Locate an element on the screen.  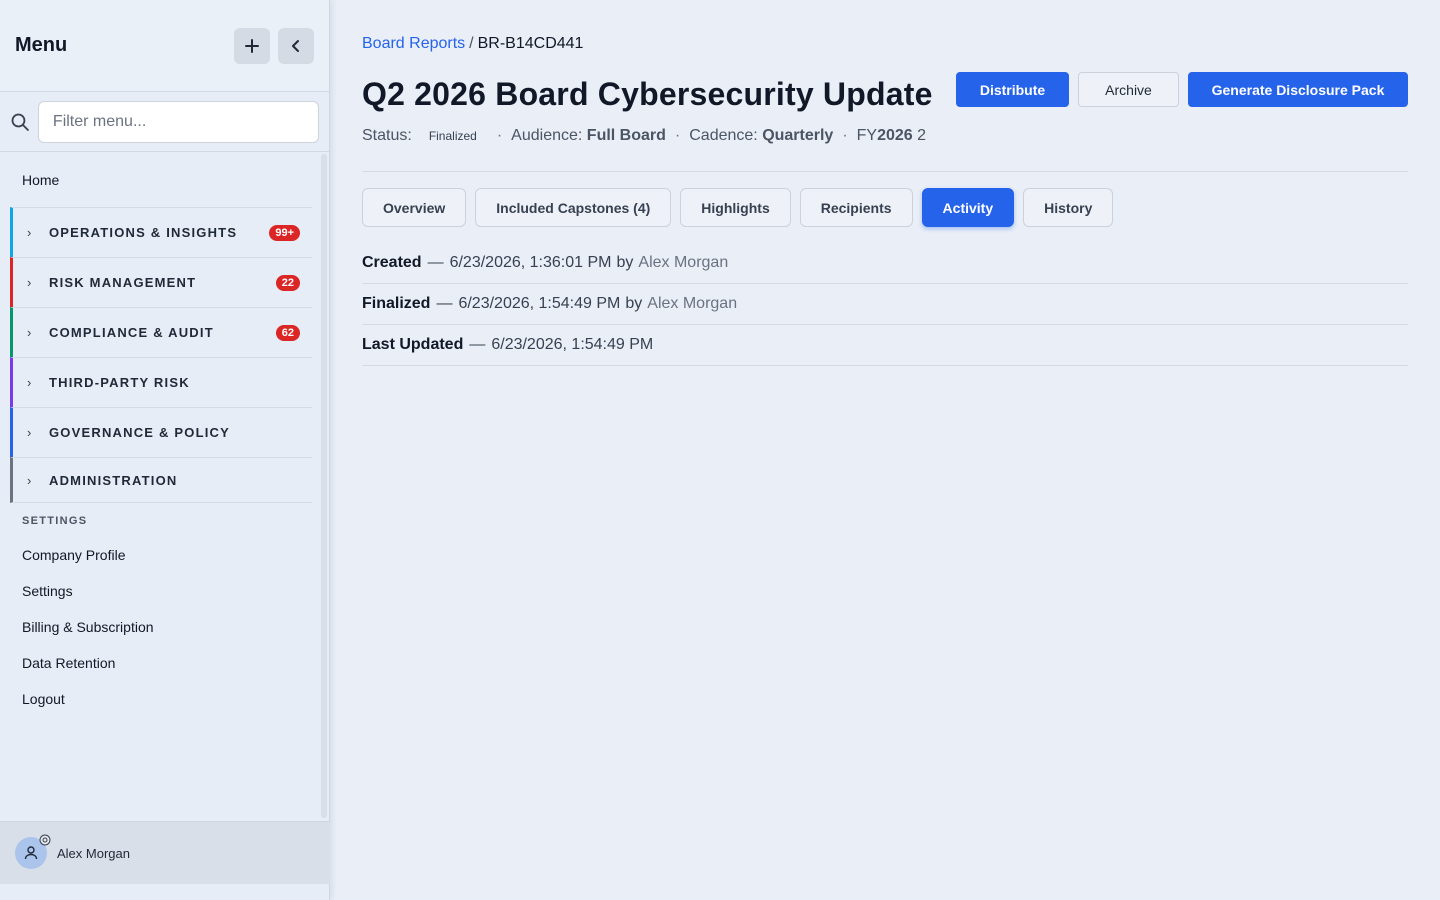
cadence-label: Cadence: is located at coordinates (723, 135).